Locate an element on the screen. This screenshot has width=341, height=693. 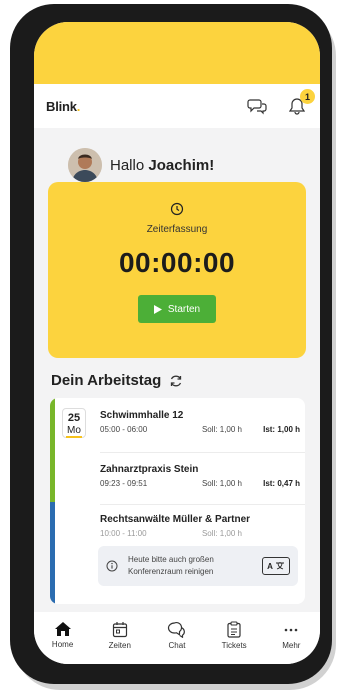
status-bar-area is located at coordinates (177, 53).